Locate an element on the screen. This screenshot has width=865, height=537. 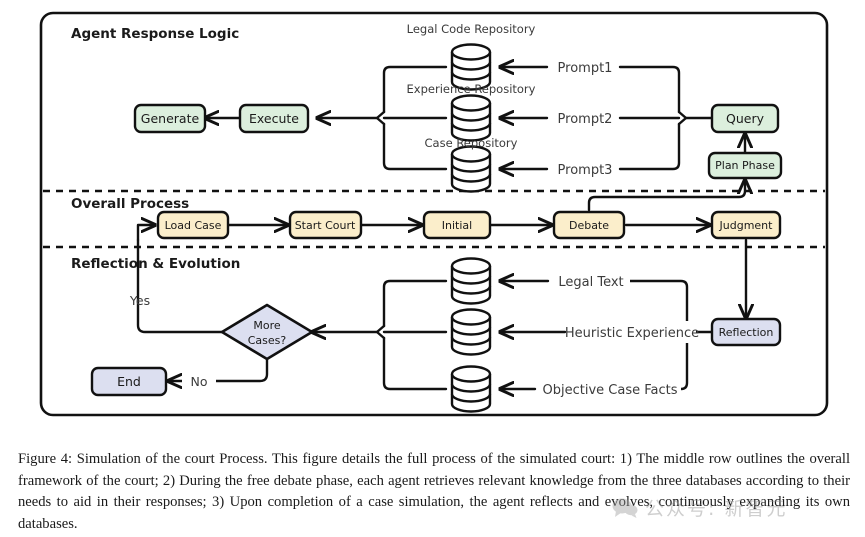
node-label-initial: Initial is located at coordinates (457, 225).